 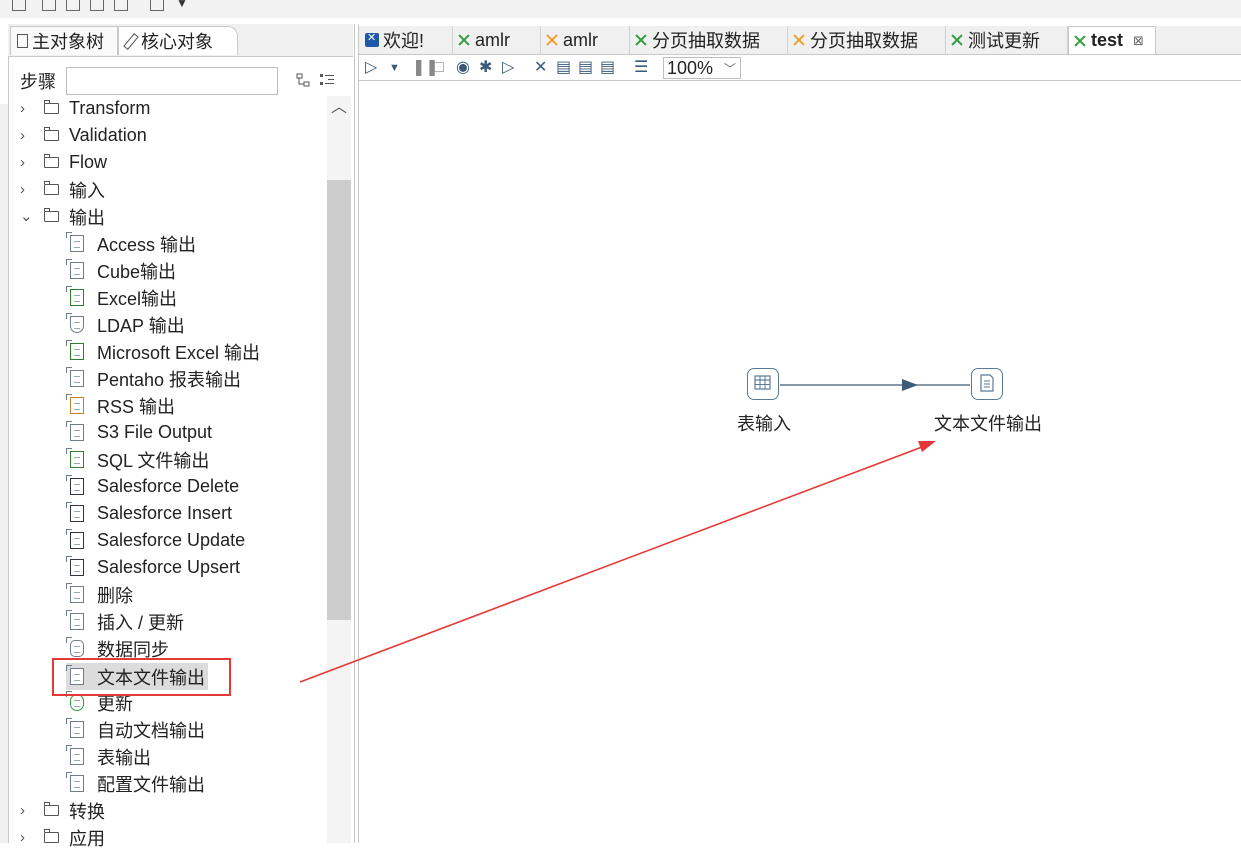 What do you see at coordinates (927, 446) in the screenshot?
I see `annotation-arrowhead-icon` at bounding box center [927, 446].